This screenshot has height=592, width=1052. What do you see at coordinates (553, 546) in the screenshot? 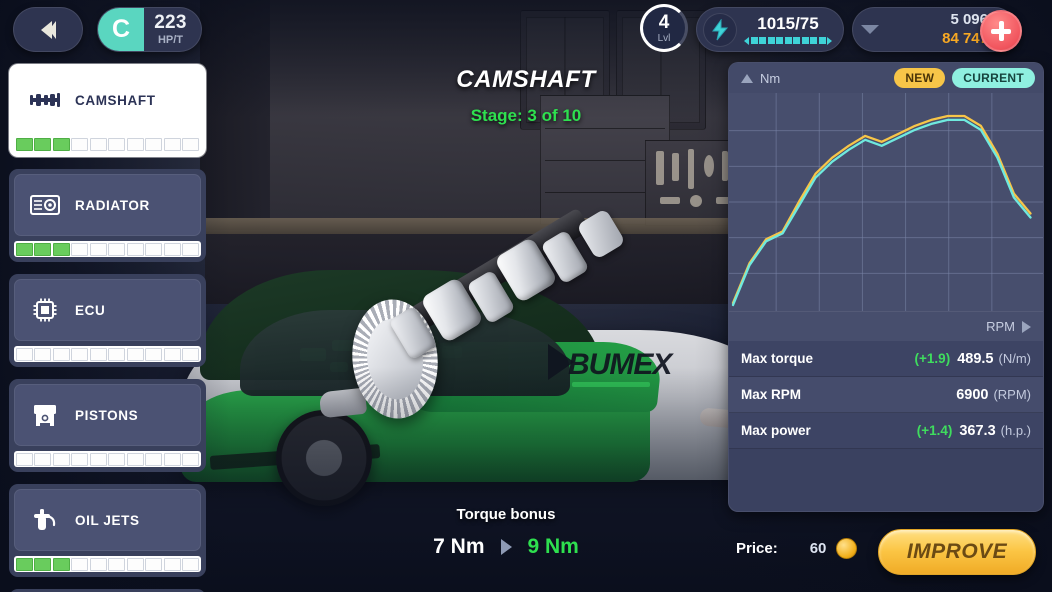
I see `torque-bonus-next: 9 Nm` at bounding box center [553, 546].